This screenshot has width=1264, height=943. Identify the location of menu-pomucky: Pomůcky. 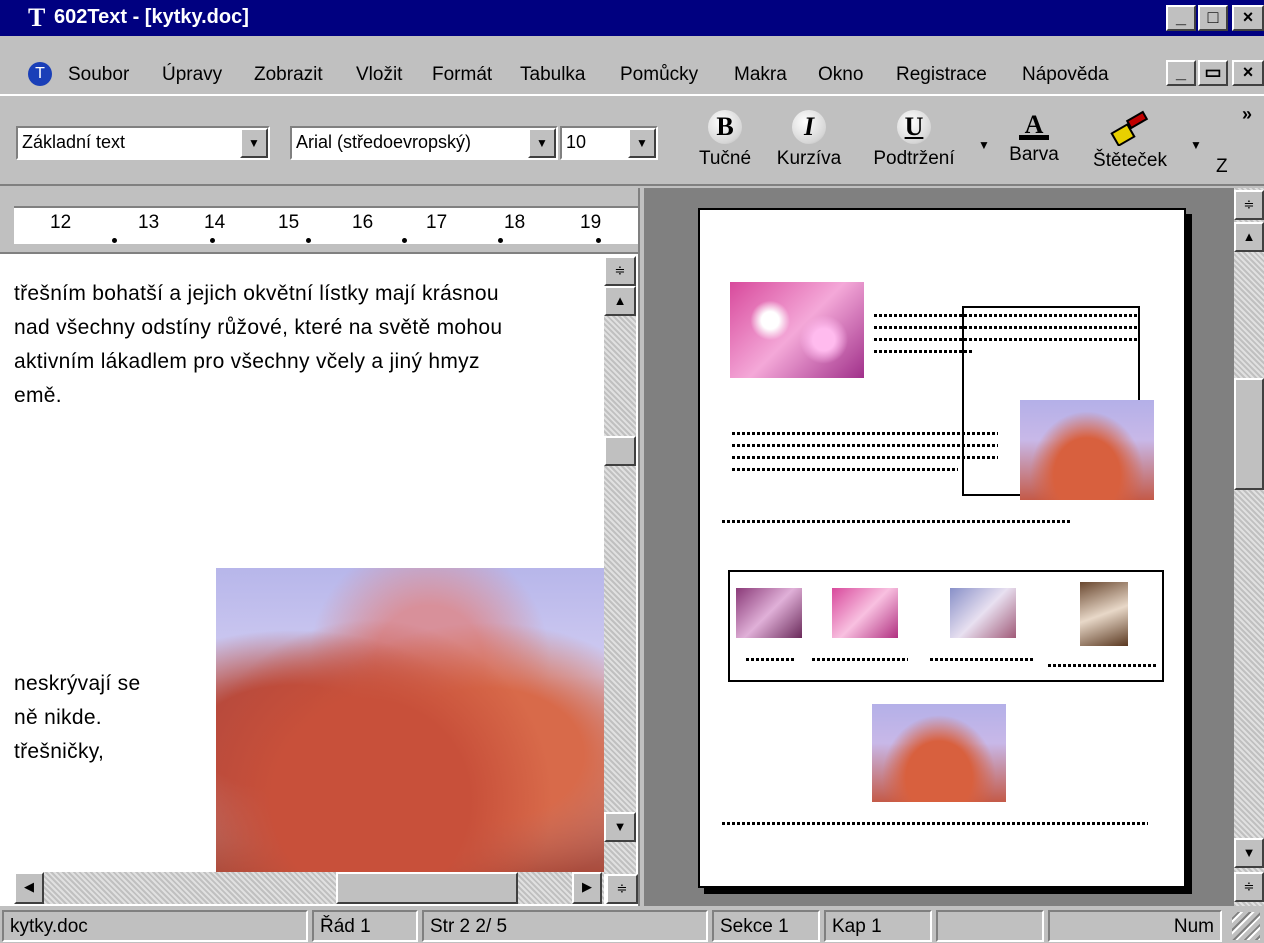
(659, 75).